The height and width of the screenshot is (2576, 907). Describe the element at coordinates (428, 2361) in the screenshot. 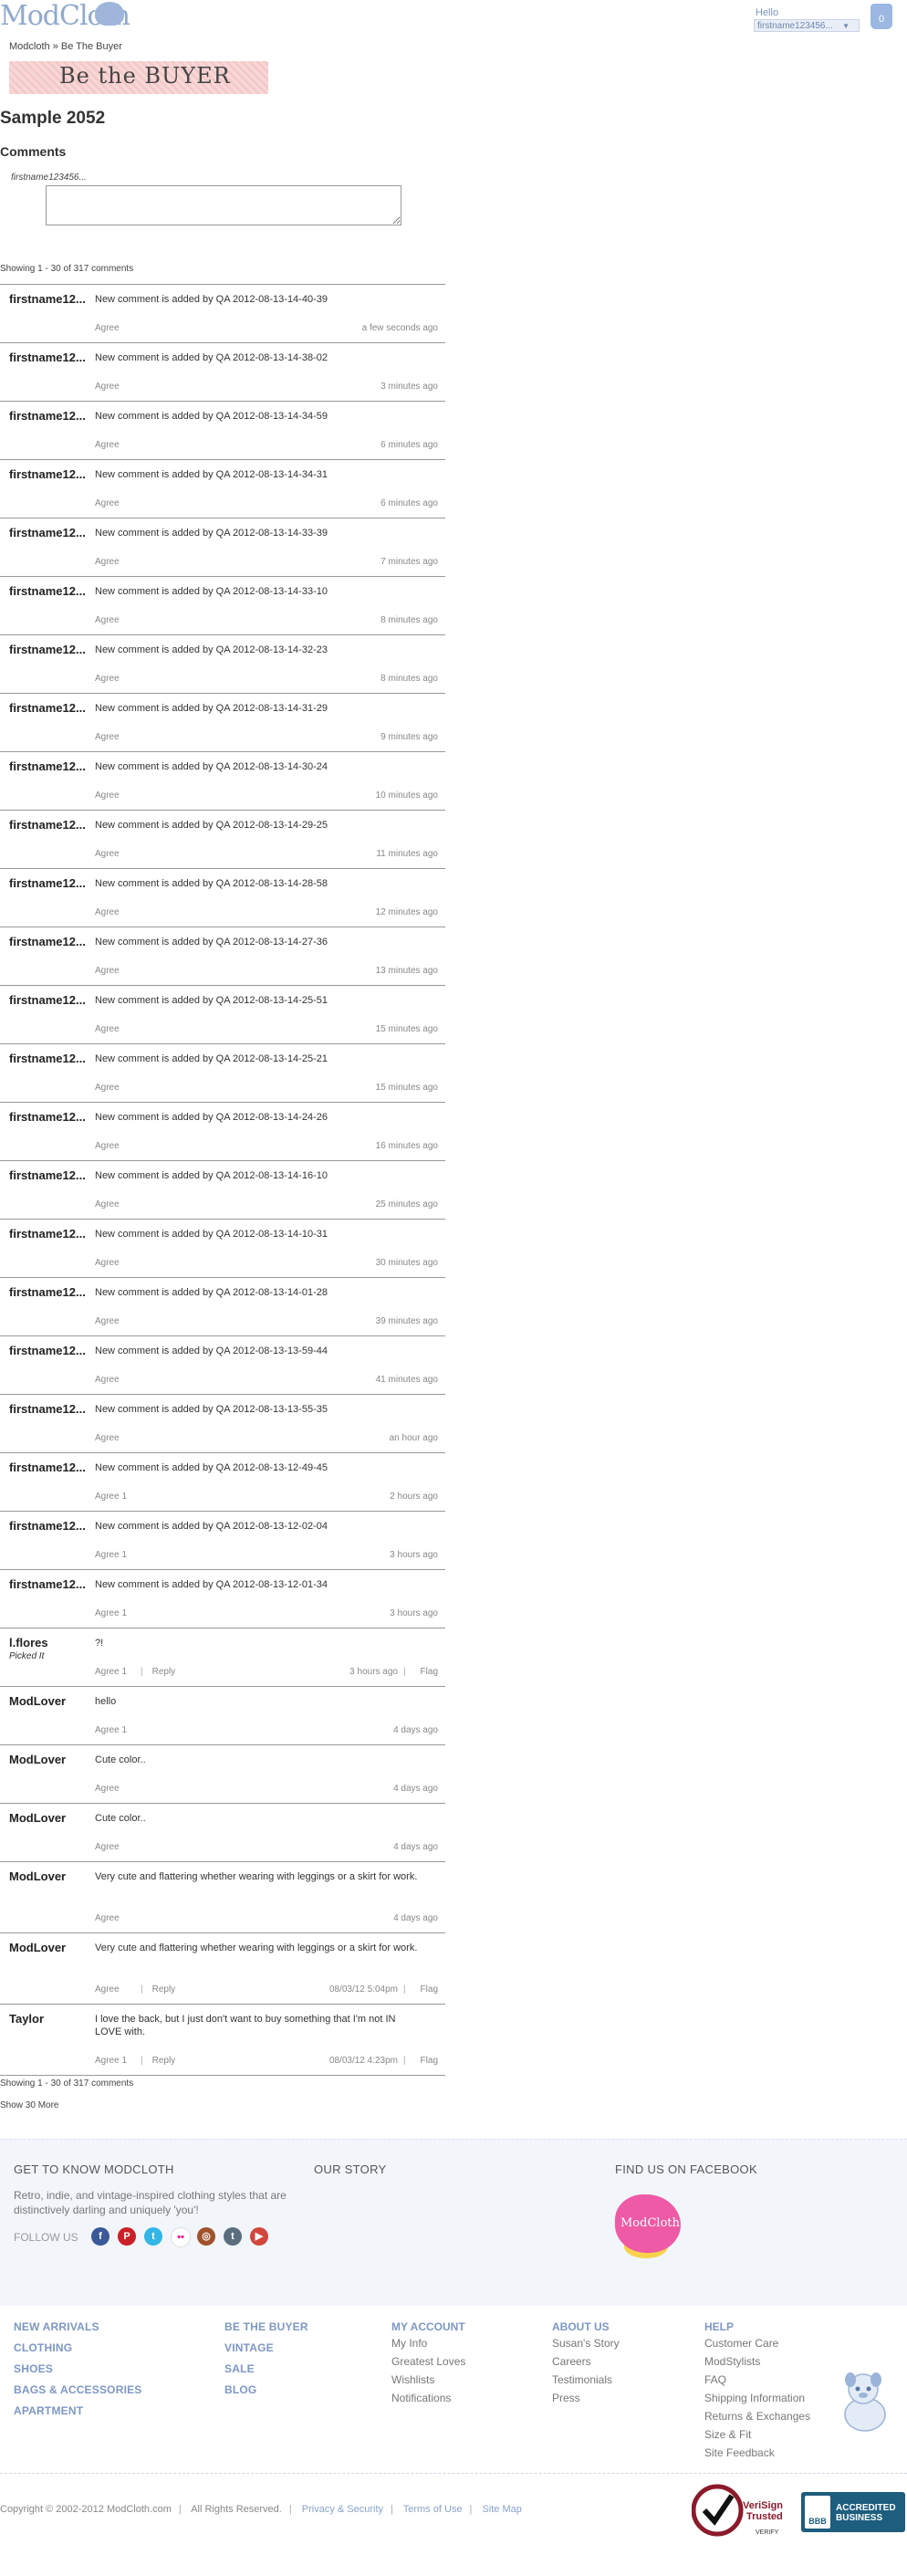

I see `footer-account-link: Greatest Loves` at that location.